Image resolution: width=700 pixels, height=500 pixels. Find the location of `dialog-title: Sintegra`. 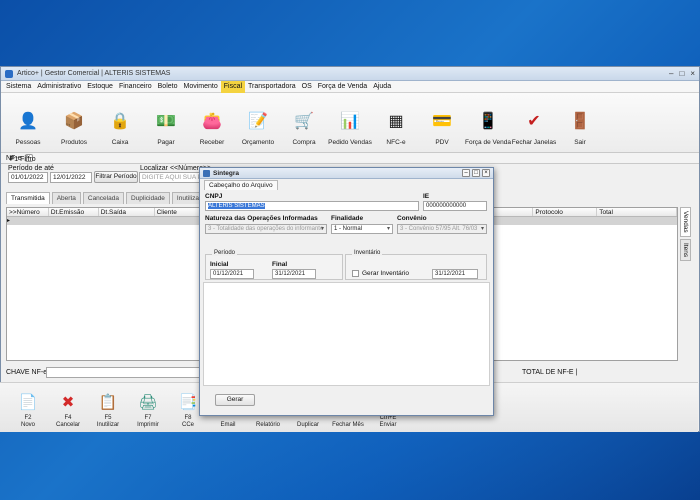

dialog-title: Sintegra is located at coordinates (226, 173).